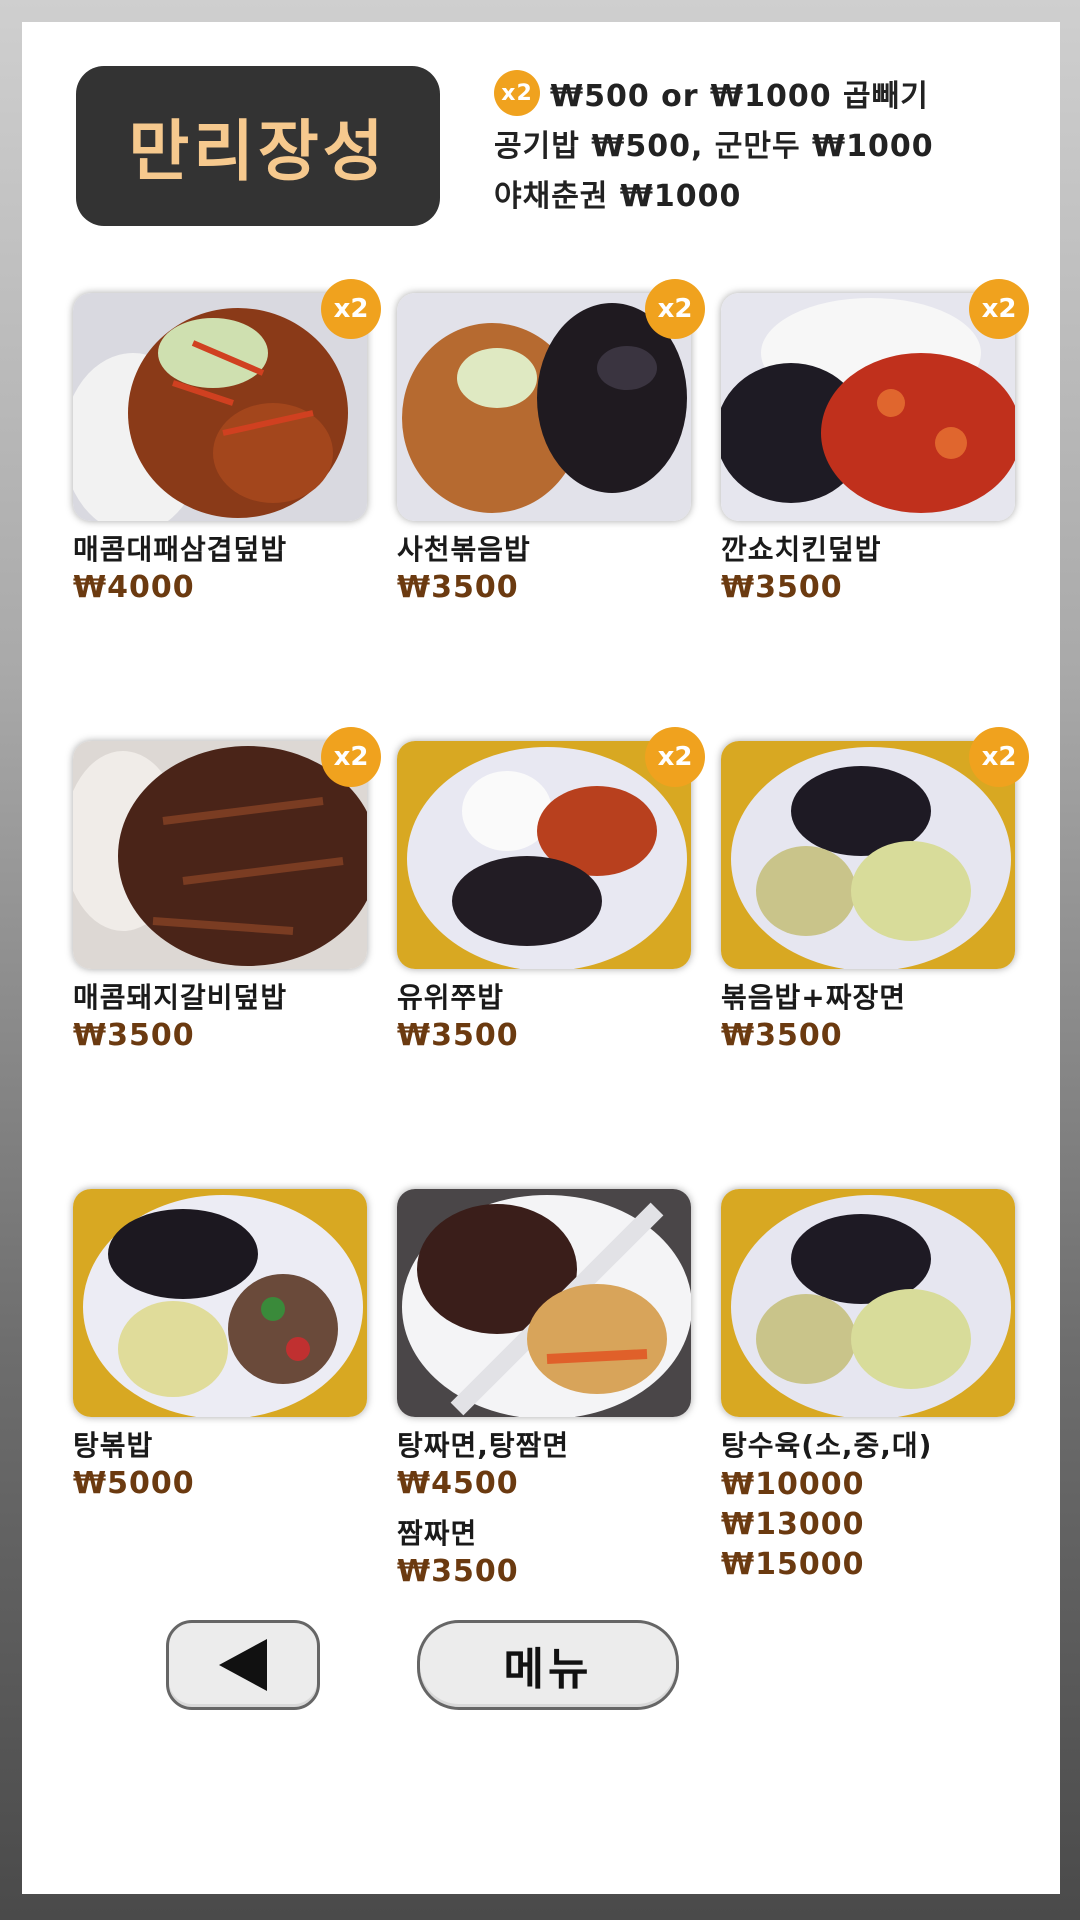 This screenshot has height=1920, width=1080. Describe the element at coordinates (134, 1483) in the screenshot. I see `item-price: ₩5000` at that location.